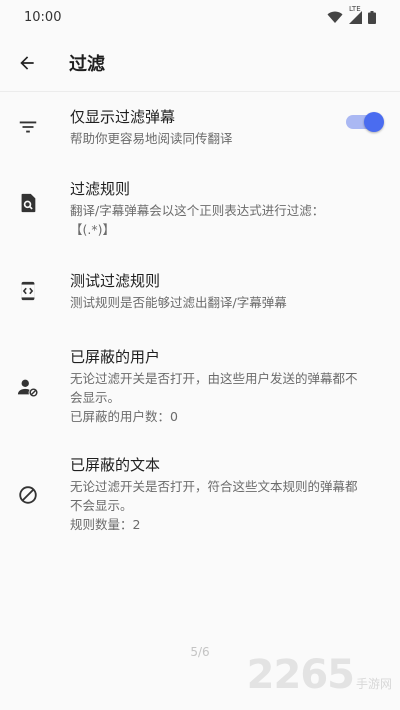 The image size is (400, 710). I want to click on summary-line: 会显示。, so click(95, 397).